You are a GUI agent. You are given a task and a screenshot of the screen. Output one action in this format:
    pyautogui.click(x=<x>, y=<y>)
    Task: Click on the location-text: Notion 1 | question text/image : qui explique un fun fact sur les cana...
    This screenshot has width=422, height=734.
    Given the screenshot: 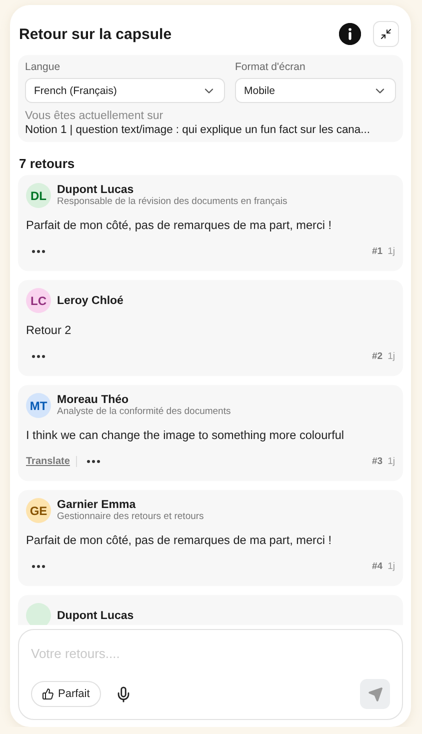 What is the action you would take?
    pyautogui.click(x=198, y=130)
    